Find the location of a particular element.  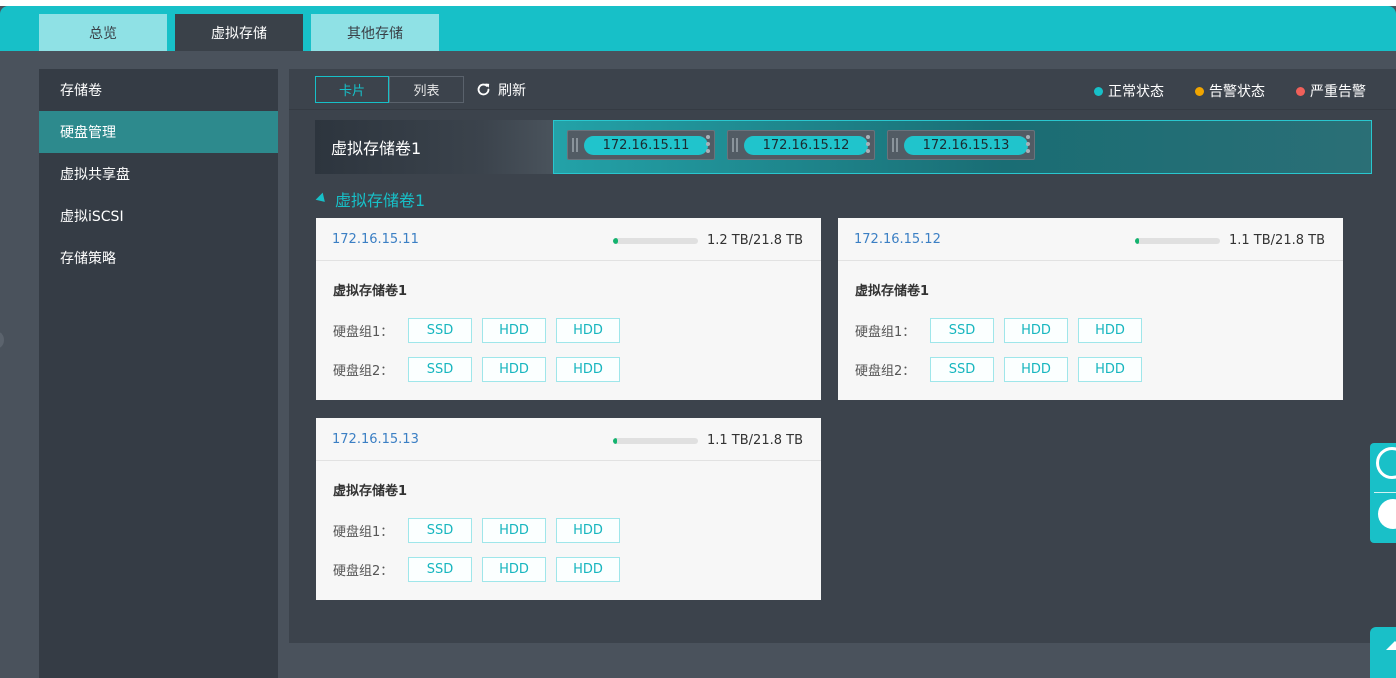

section-title: 虚拟存储卷1 is located at coordinates (380, 200).